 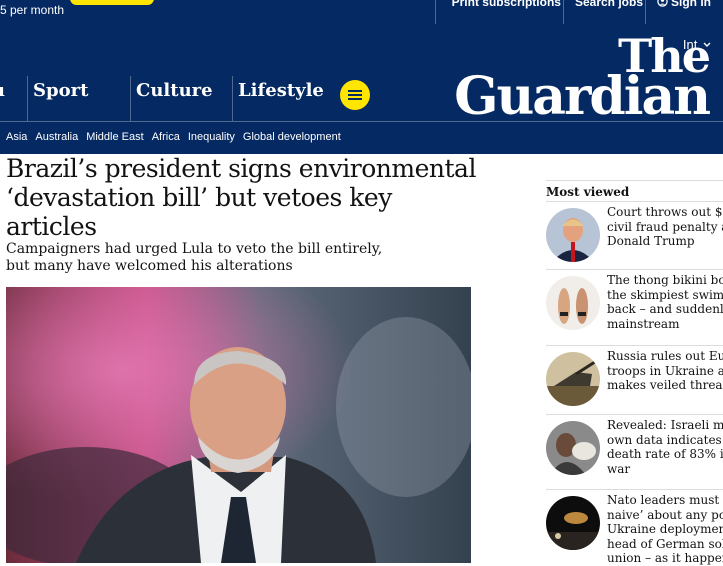 What do you see at coordinates (665, 500) in the screenshot?
I see `most-viewed-line: Nato leaders must ‘n` at bounding box center [665, 500].